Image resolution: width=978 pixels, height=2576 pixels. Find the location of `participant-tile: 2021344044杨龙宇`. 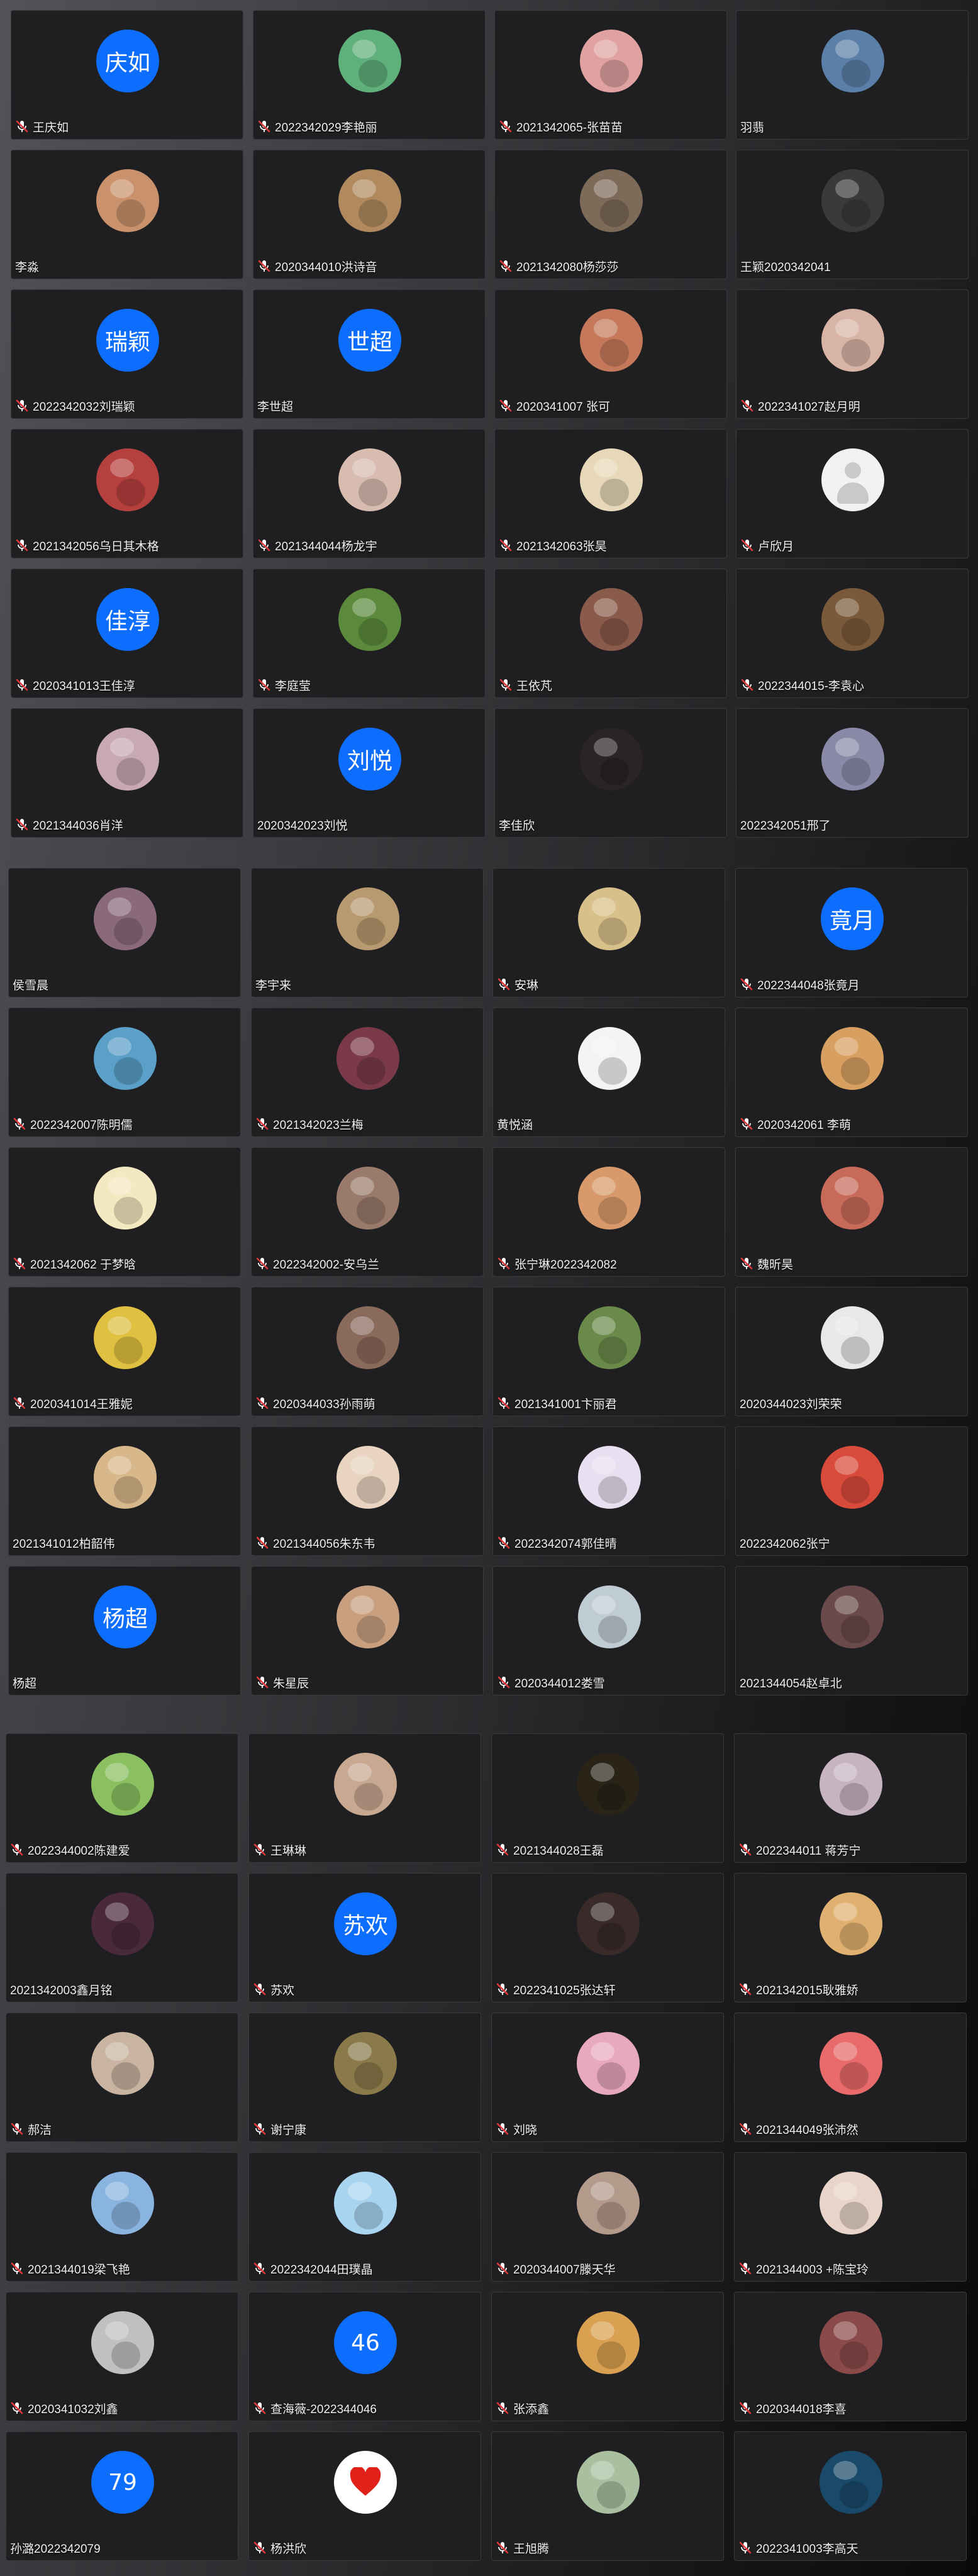

participant-tile: 2021344044杨龙宇 is located at coordinates (370, 493).